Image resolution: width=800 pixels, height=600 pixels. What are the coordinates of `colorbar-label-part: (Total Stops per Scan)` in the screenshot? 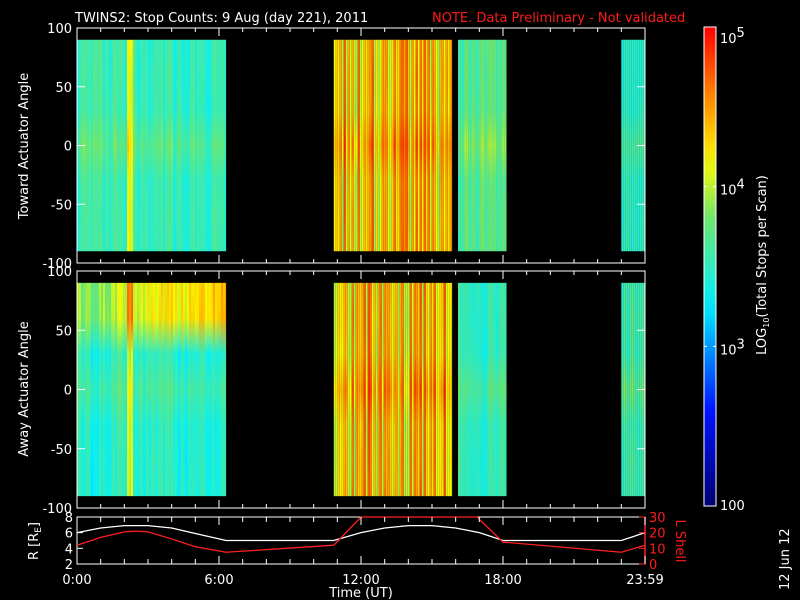 It's located at (762, 246).